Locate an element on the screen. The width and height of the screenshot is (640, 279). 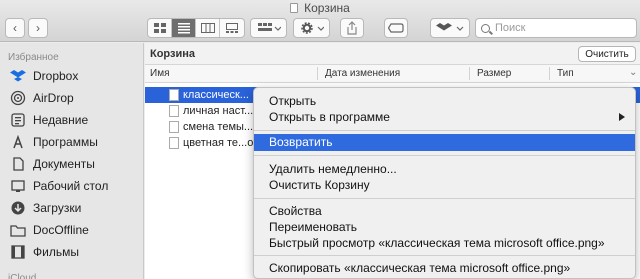
desktop-icon is located at coordinates (18, 186).